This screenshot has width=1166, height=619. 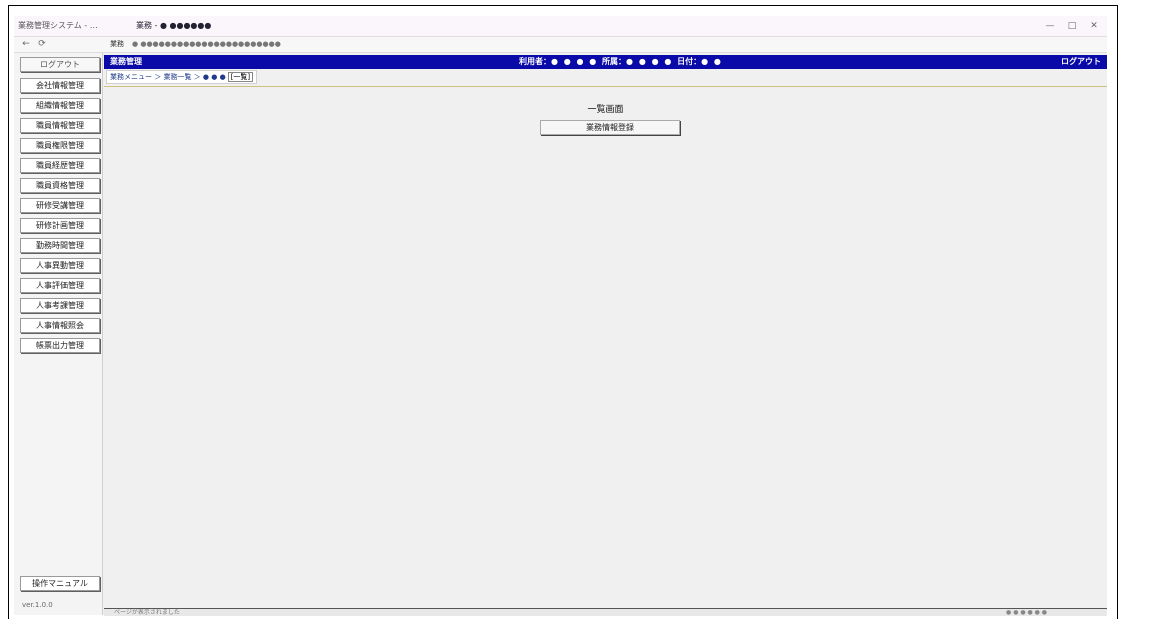 I want to click on breadcrumb: 業務メニュー ＞ 業務一覧 ＞ ● ● ● [一覧], so click(x=182, y=77).